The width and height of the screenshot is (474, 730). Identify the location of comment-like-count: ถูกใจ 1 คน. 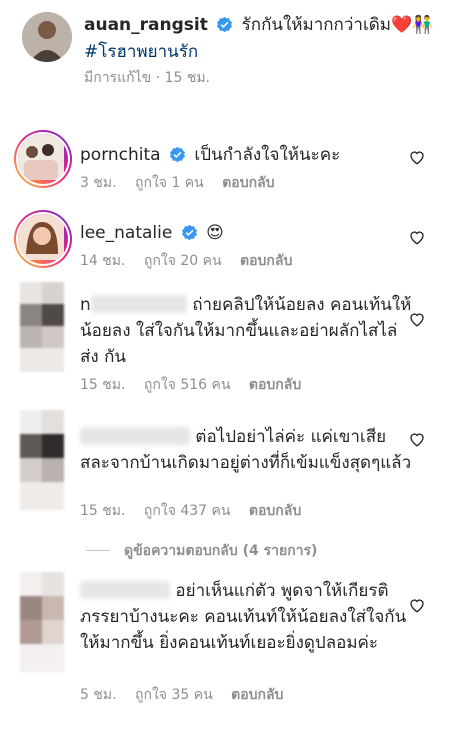
(169, 183).